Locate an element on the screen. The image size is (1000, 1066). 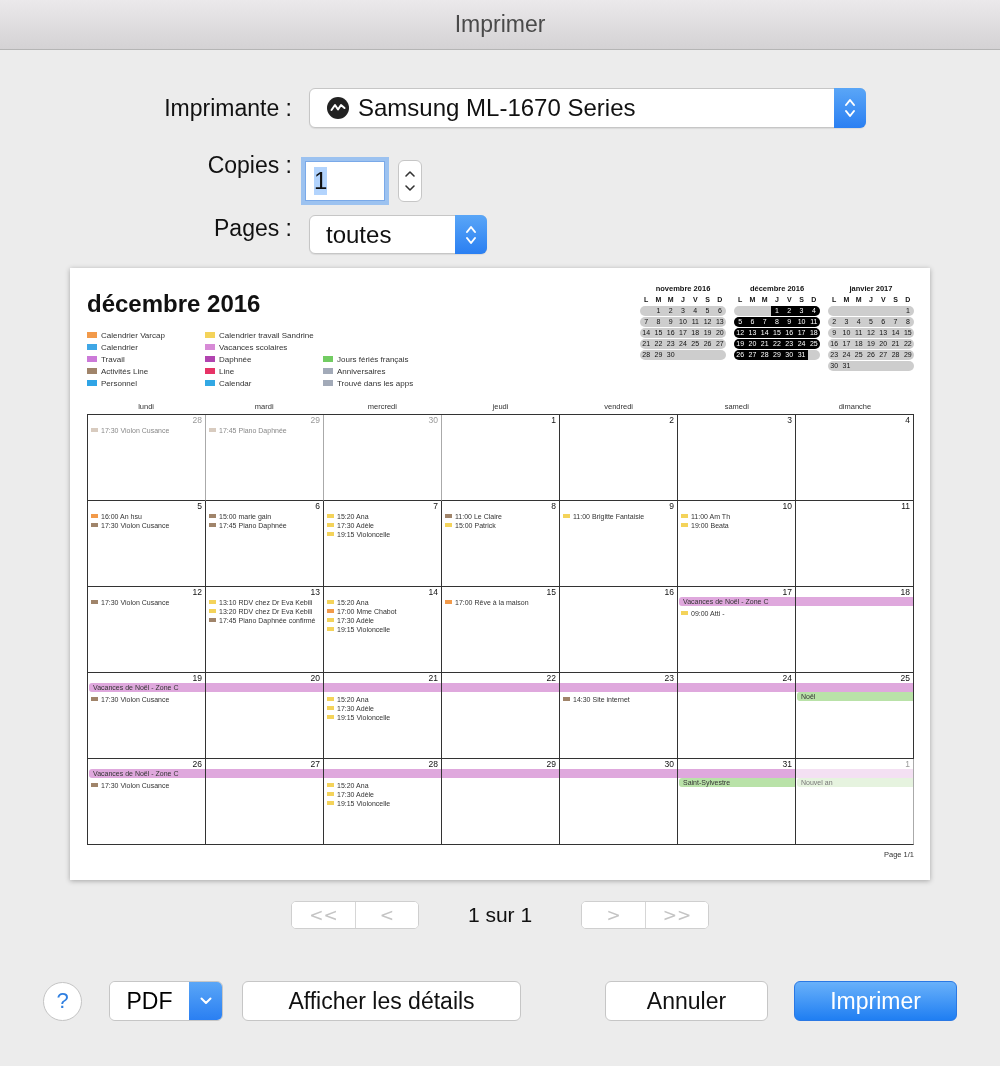
day-number: 18 is located at coordinates (905, 592).